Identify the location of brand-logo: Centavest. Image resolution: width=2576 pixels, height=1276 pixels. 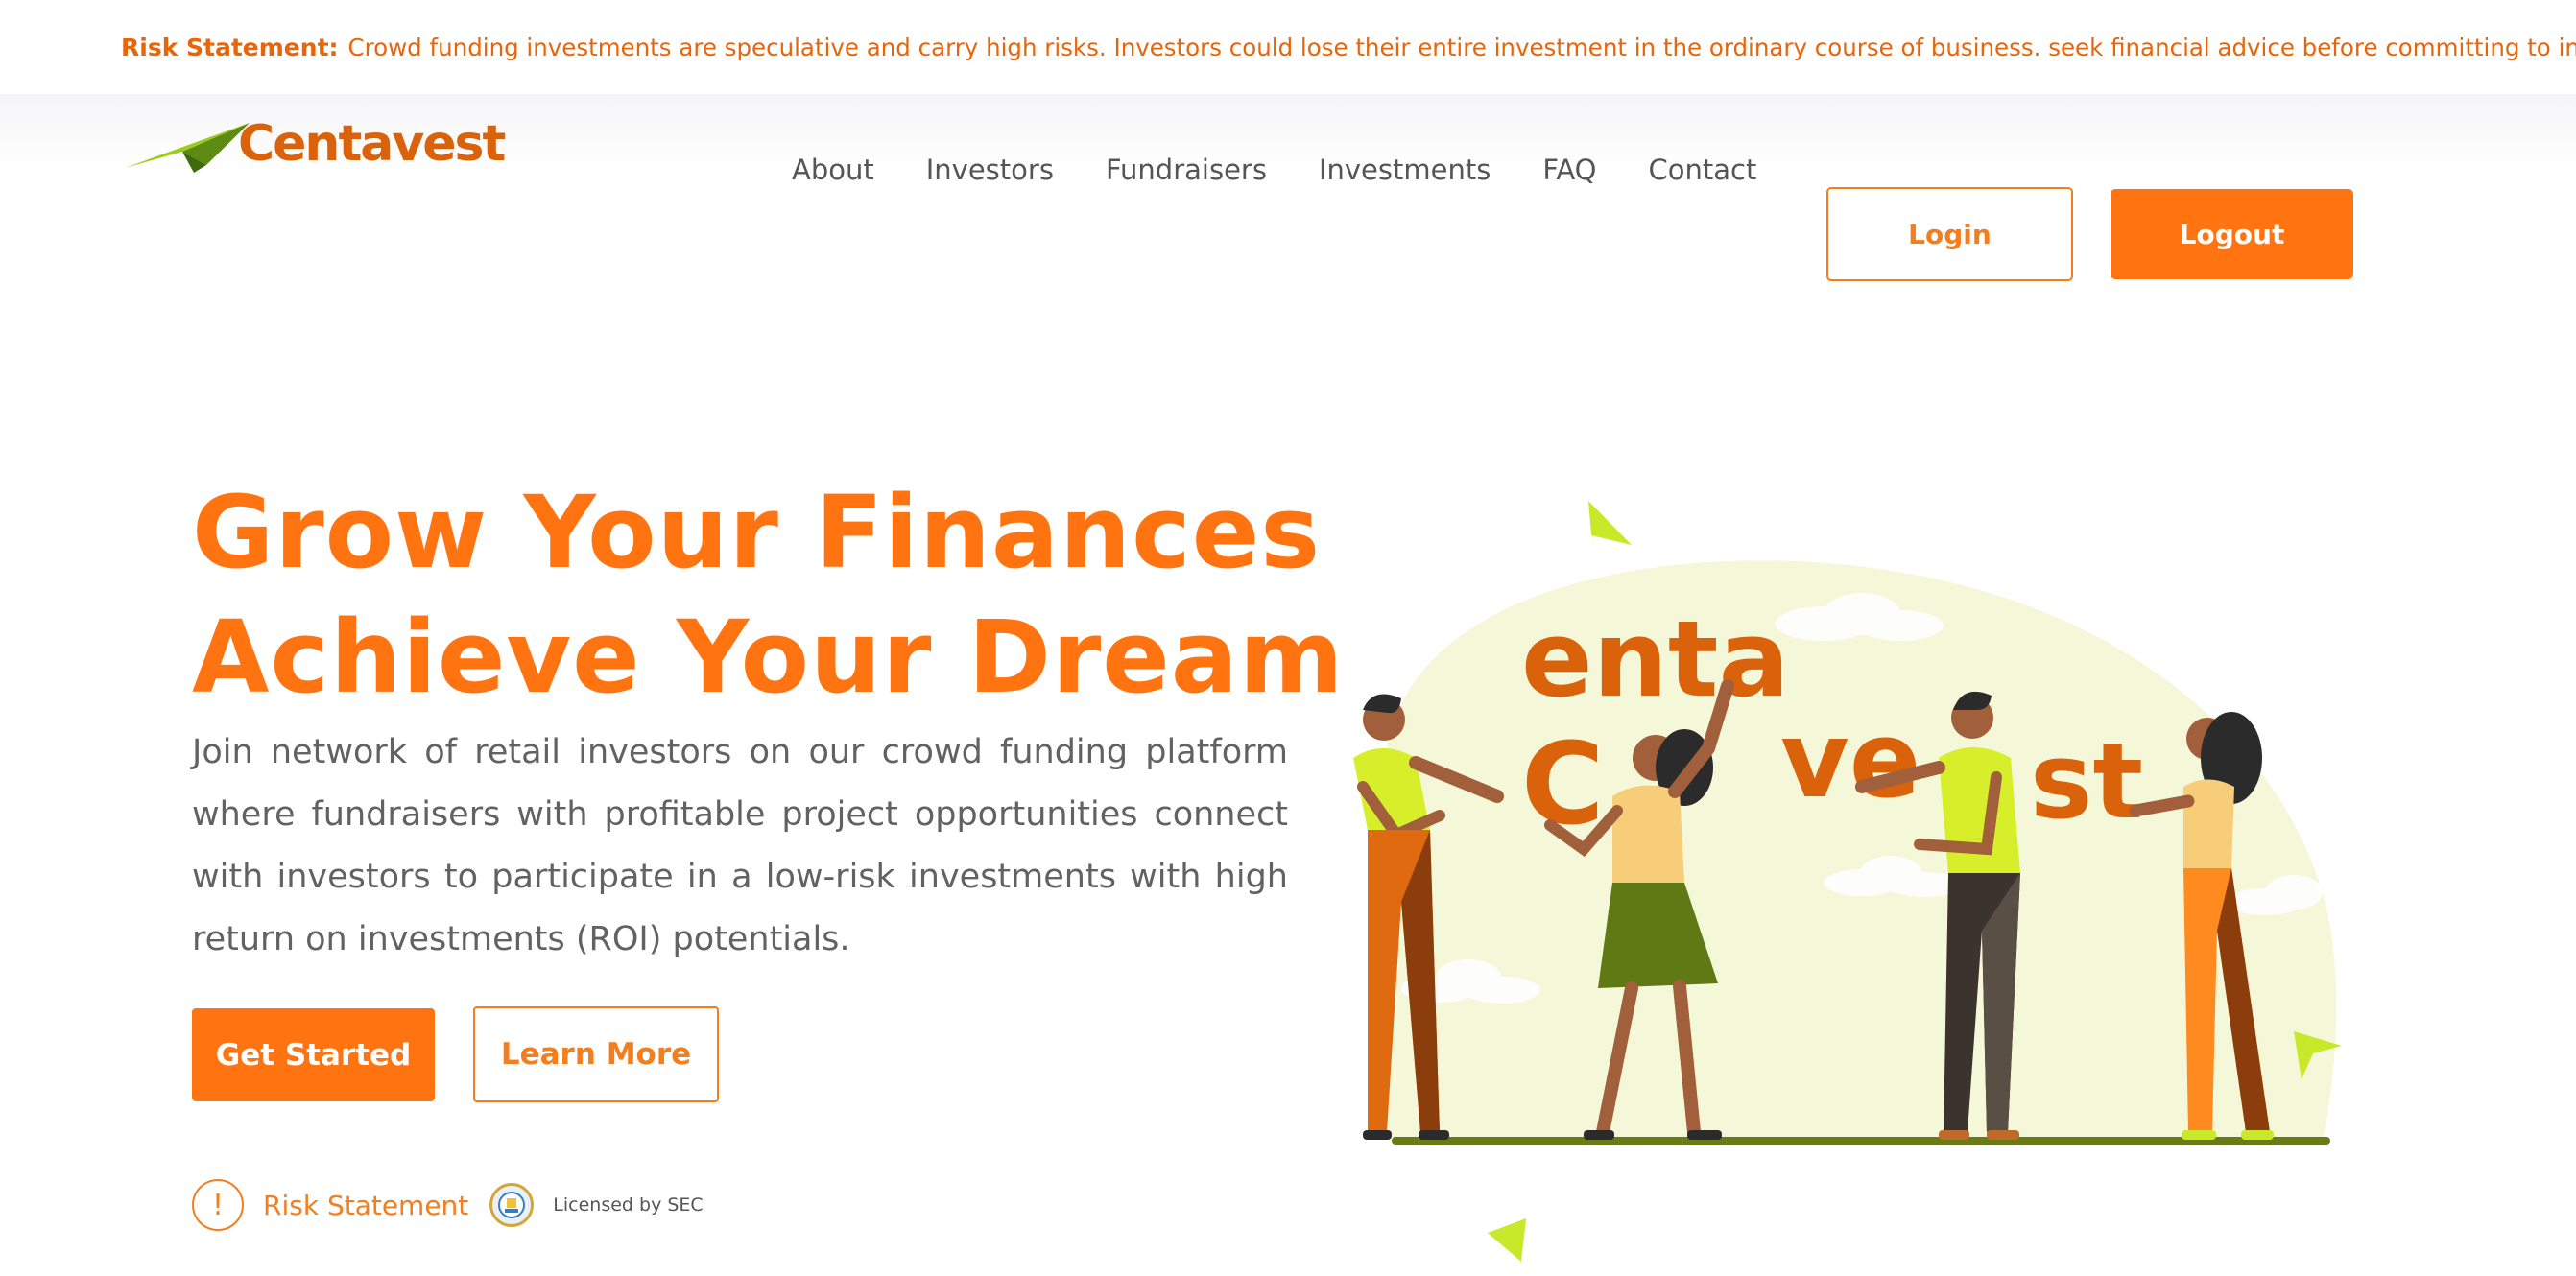
(315, 143).